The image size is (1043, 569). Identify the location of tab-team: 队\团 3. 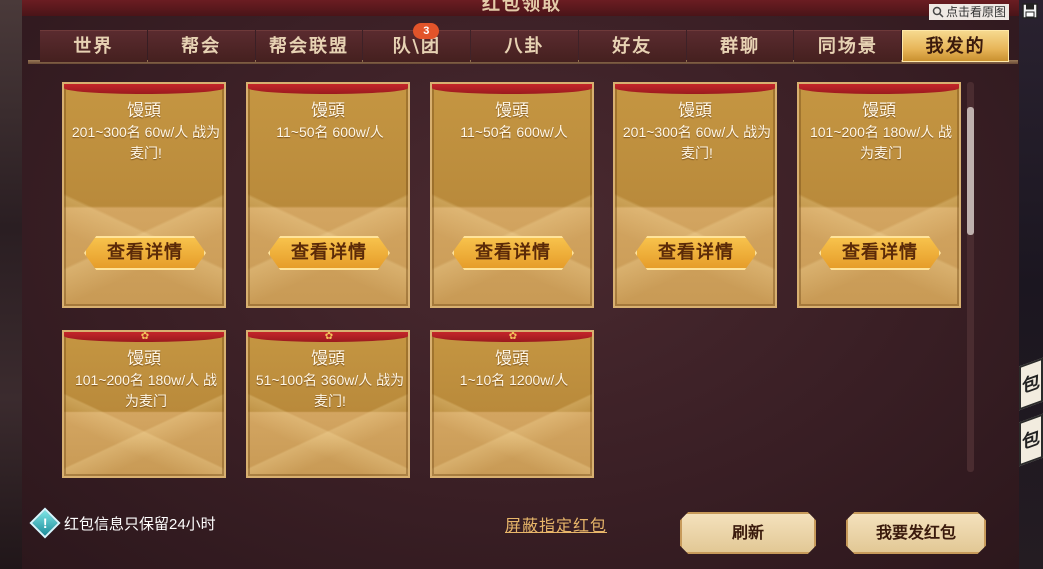
(417, 42).